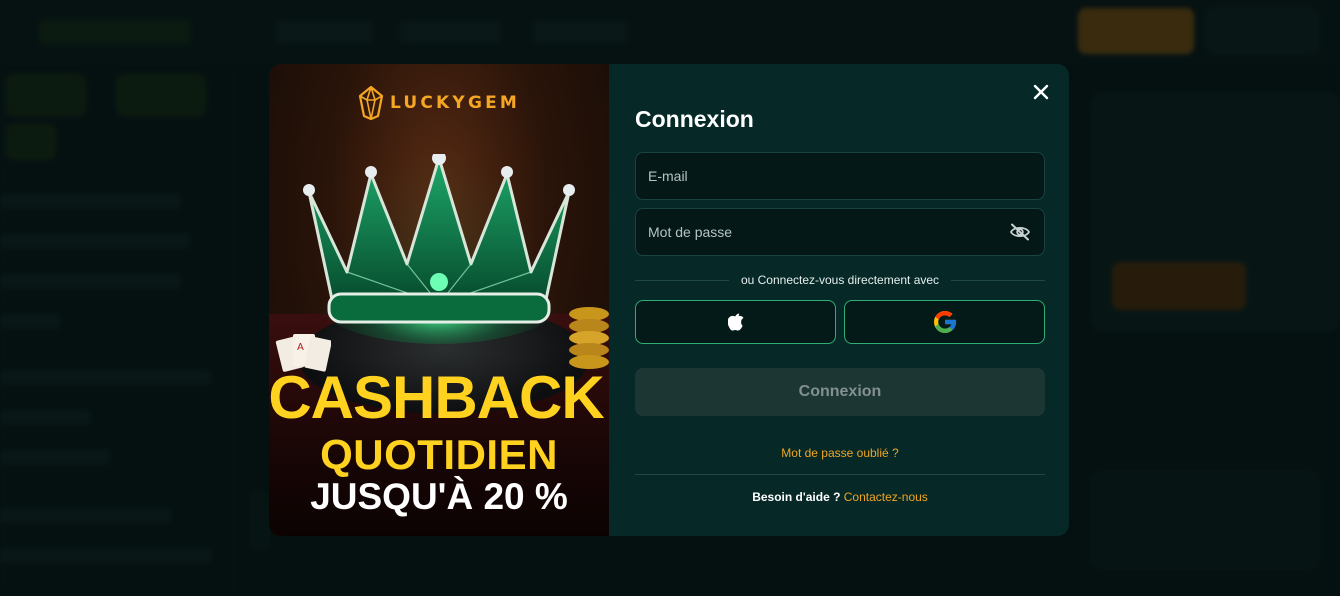 This screenshot has height=596, width=1340. I want to click on email-field, so click(840, 176).